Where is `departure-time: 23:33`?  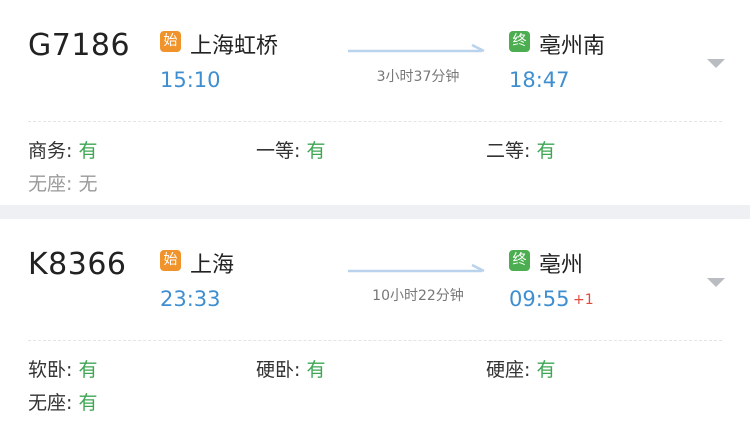 departure-time: 23:33 is located at coordinates (190, 299).